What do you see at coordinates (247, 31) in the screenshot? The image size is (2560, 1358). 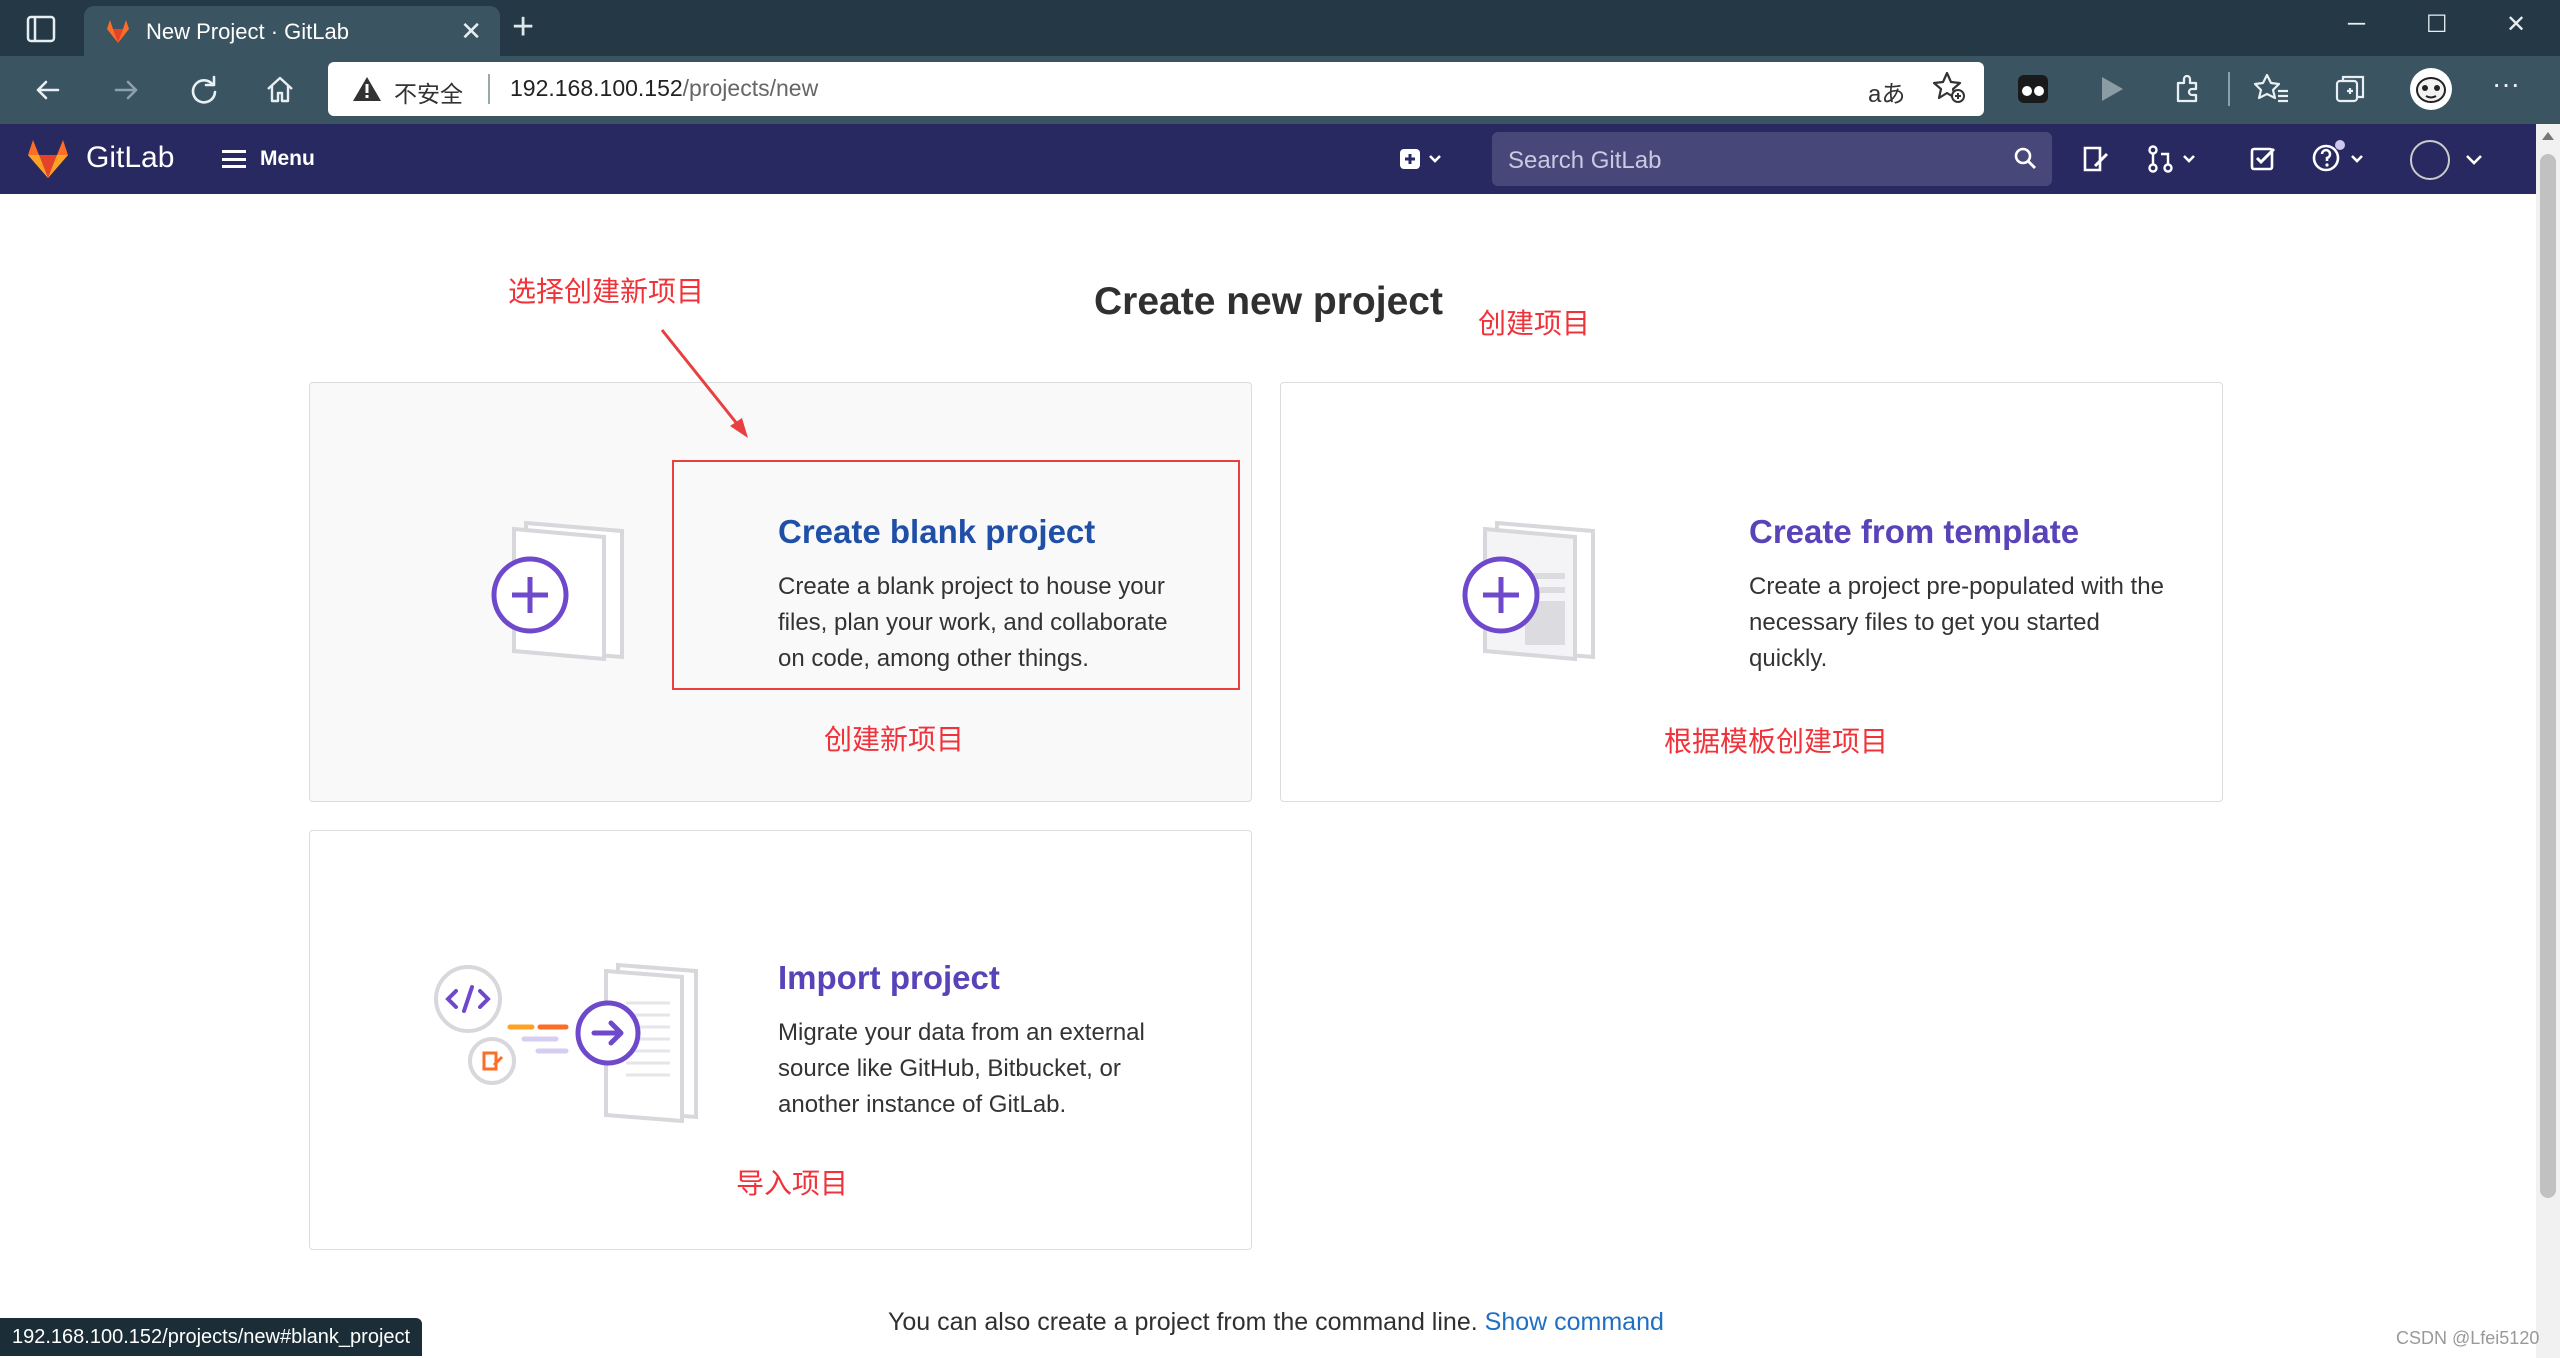 I see `tab-title: New Project · GitLab` at bounding box center [247, 31].